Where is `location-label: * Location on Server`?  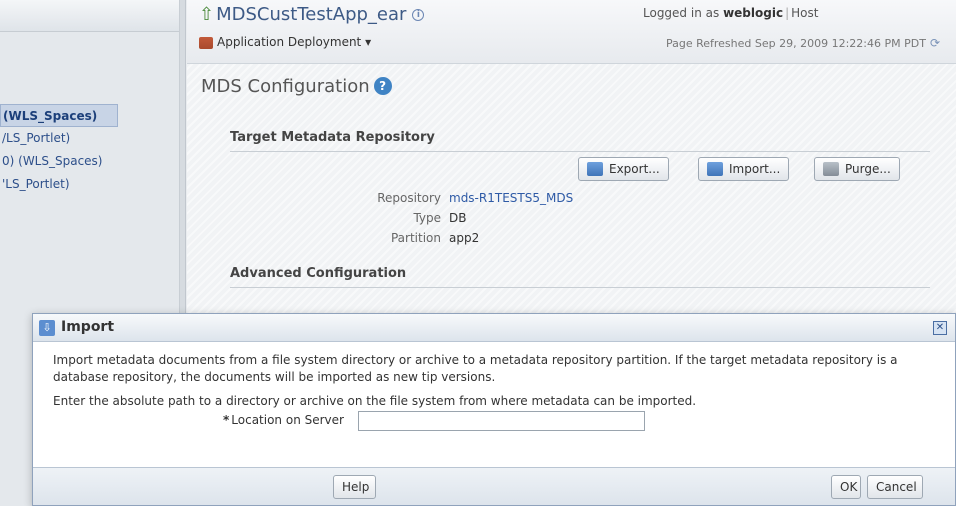 location-label: * Location on Server is located at coordinates (283, 420).